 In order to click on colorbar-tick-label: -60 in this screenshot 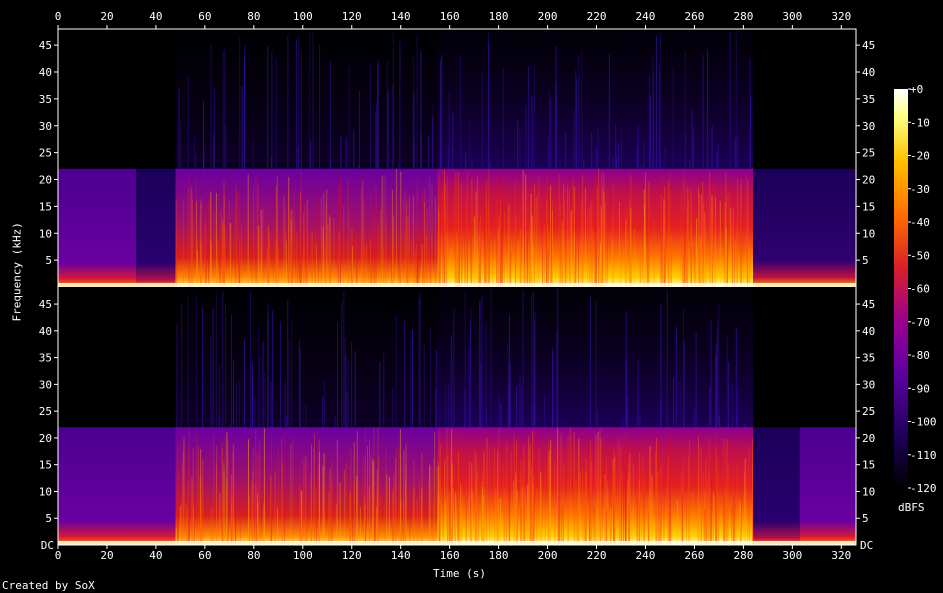, I will do `click(920, 289)`.